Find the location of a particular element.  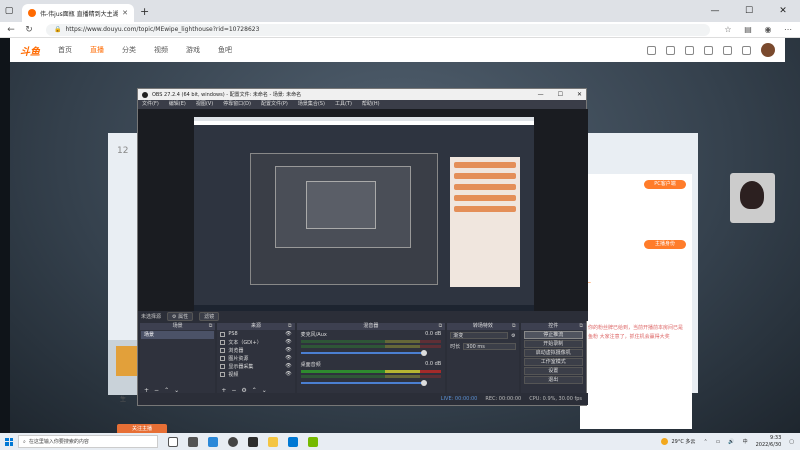

file-explorer-icon is located at coordinates (273, 441).